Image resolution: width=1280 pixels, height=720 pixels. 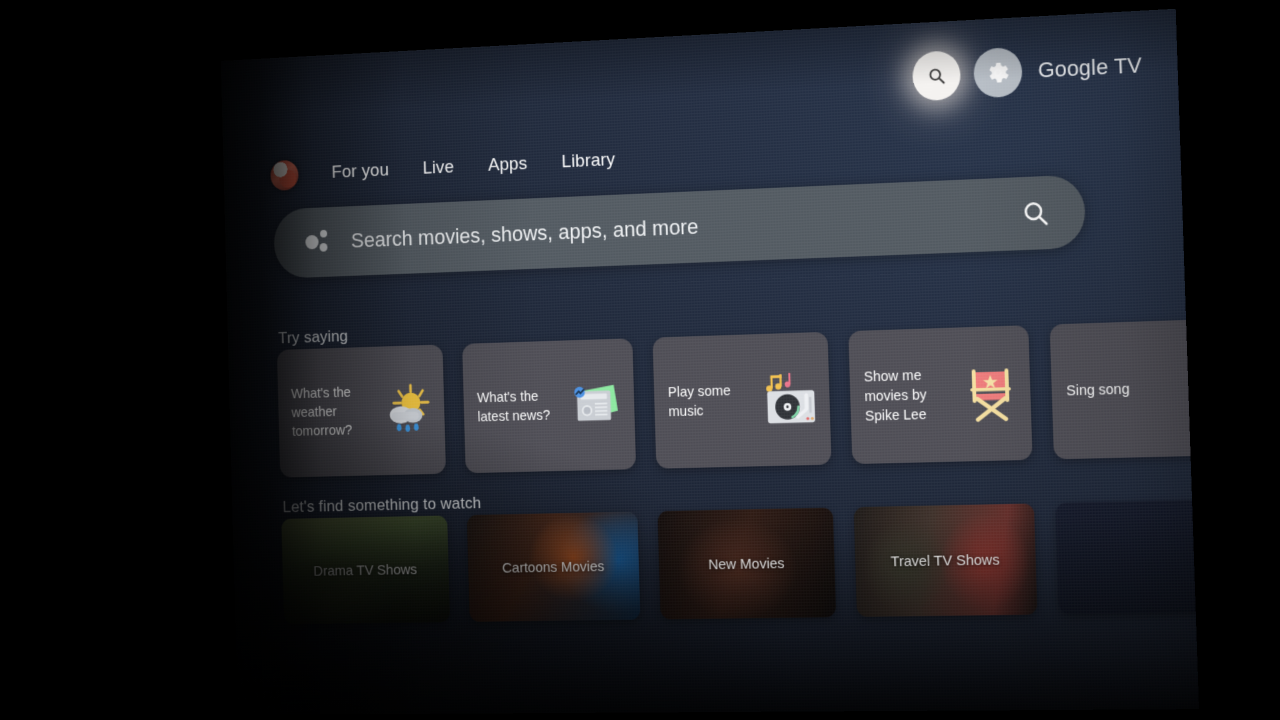 What do you see at coordinates (320, 242) in the screenshot?
I see `google-assistant-icon` at bounding box center [320, 242].